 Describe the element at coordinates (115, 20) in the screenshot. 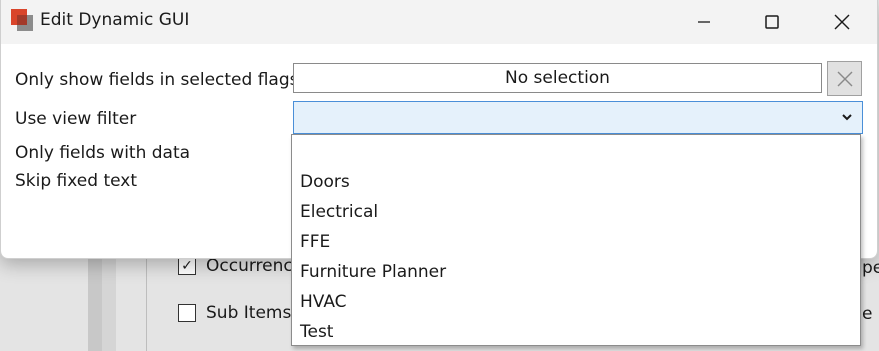

I see `window-title: Edit Dynamic GUI` at that location.